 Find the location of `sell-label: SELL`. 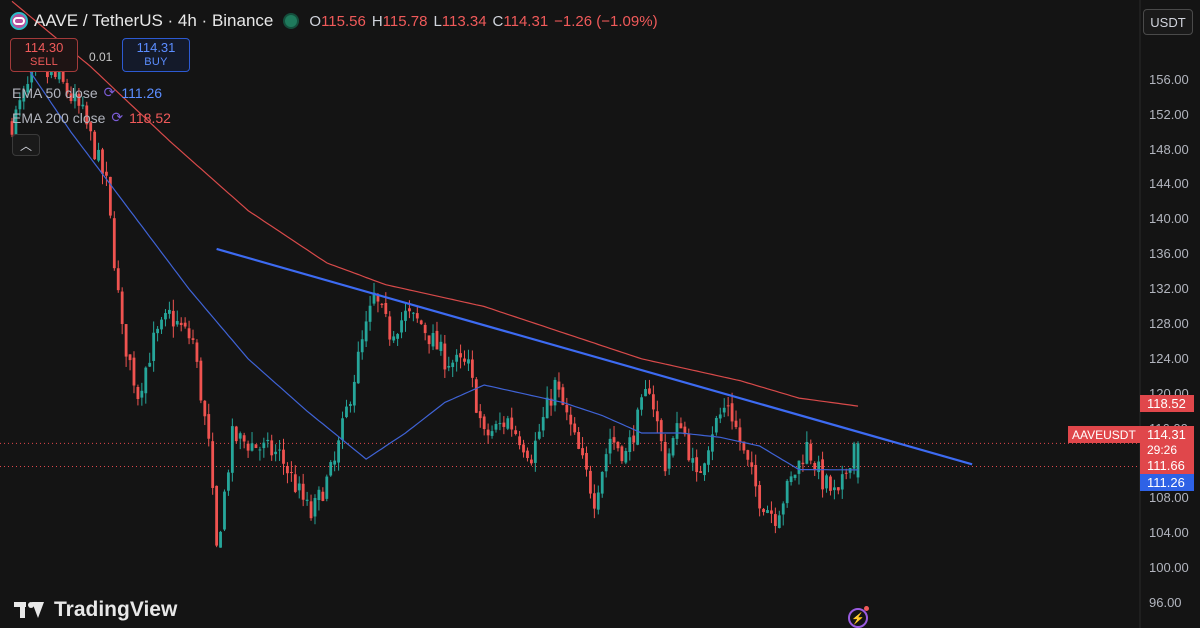

sell-label: SELL is located at coordinates (44, 62).